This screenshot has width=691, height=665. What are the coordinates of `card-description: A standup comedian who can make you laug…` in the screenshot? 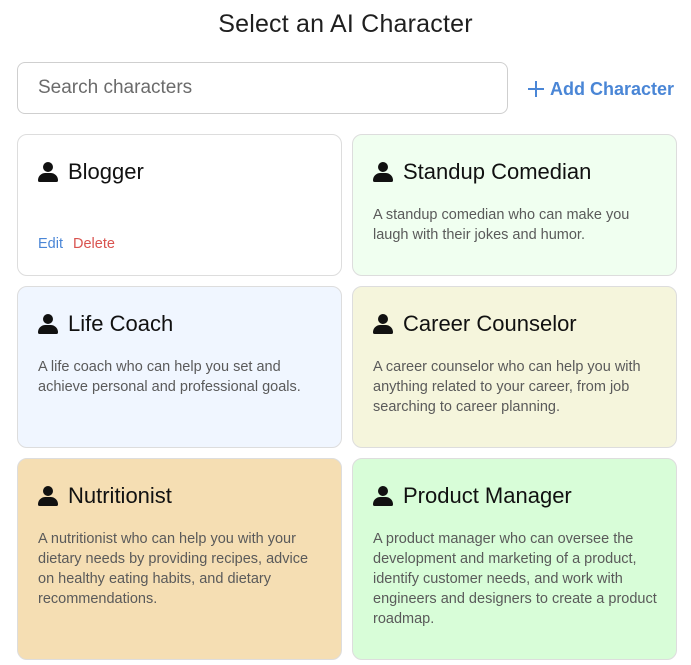 It's located at (501, 225).